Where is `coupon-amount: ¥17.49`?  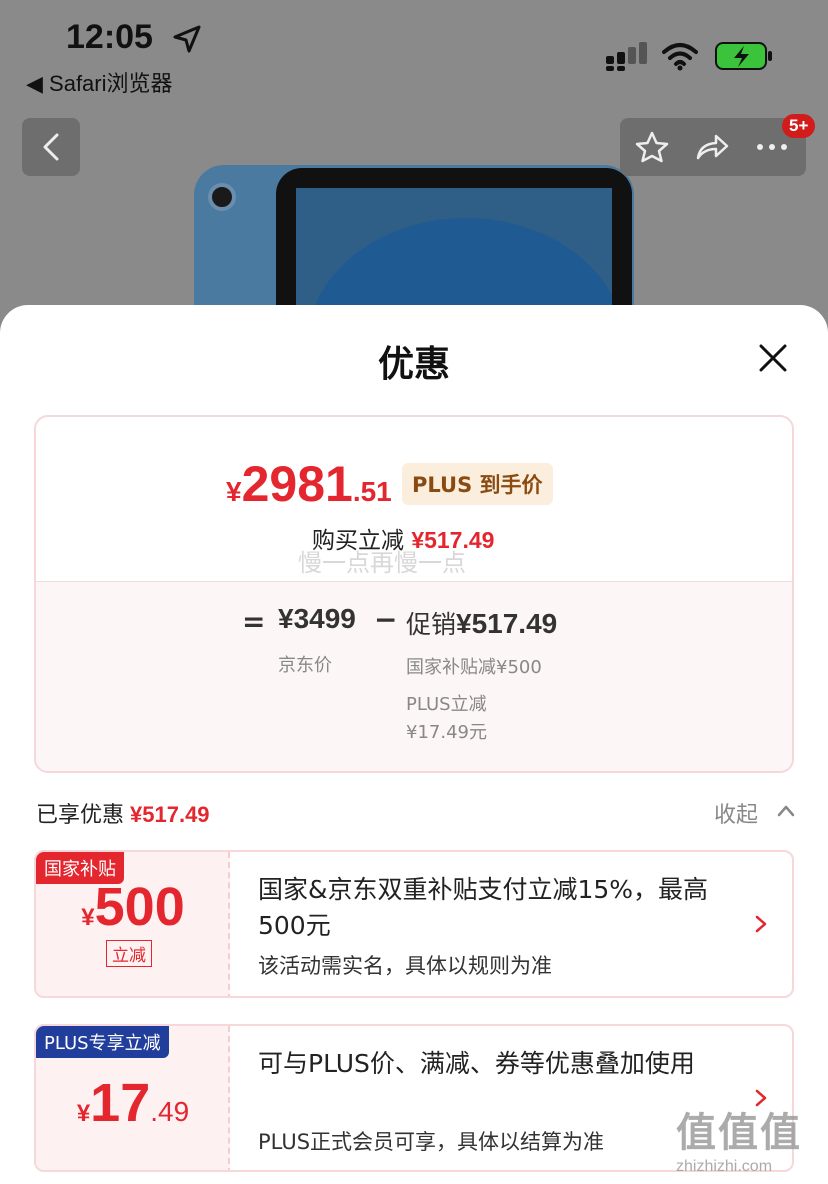 coupon-amount: ¥17.49 is located at coordinates (133, 1103).